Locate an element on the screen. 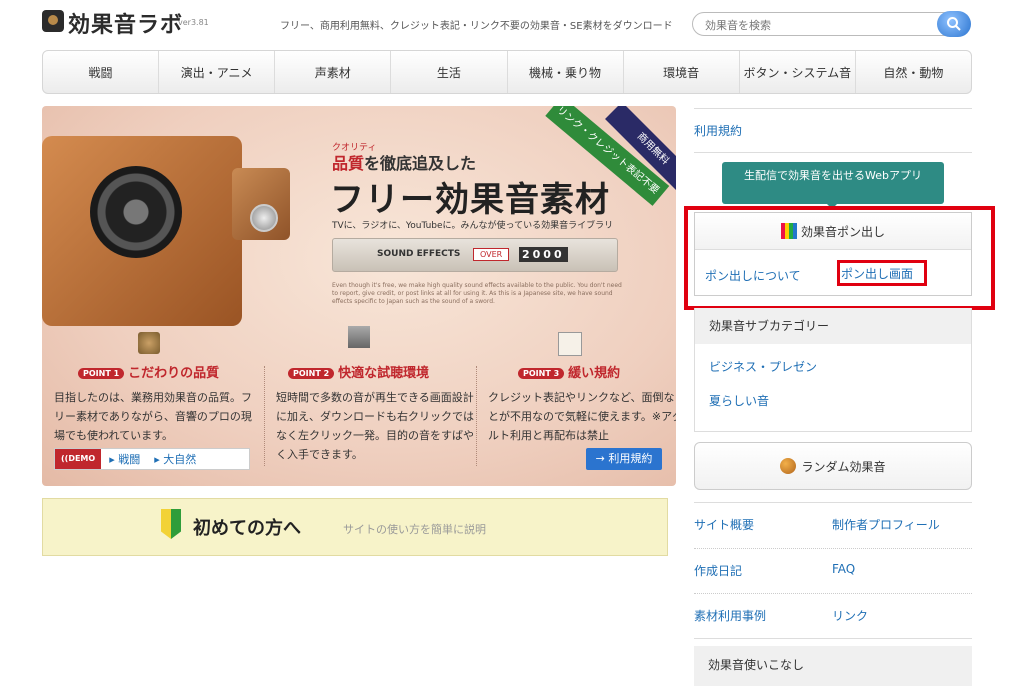 Image resolution: width=1024 pixels, height=686 pixels. sidebar-terms-link: 利用規約 is located at coordinates (718, 130).